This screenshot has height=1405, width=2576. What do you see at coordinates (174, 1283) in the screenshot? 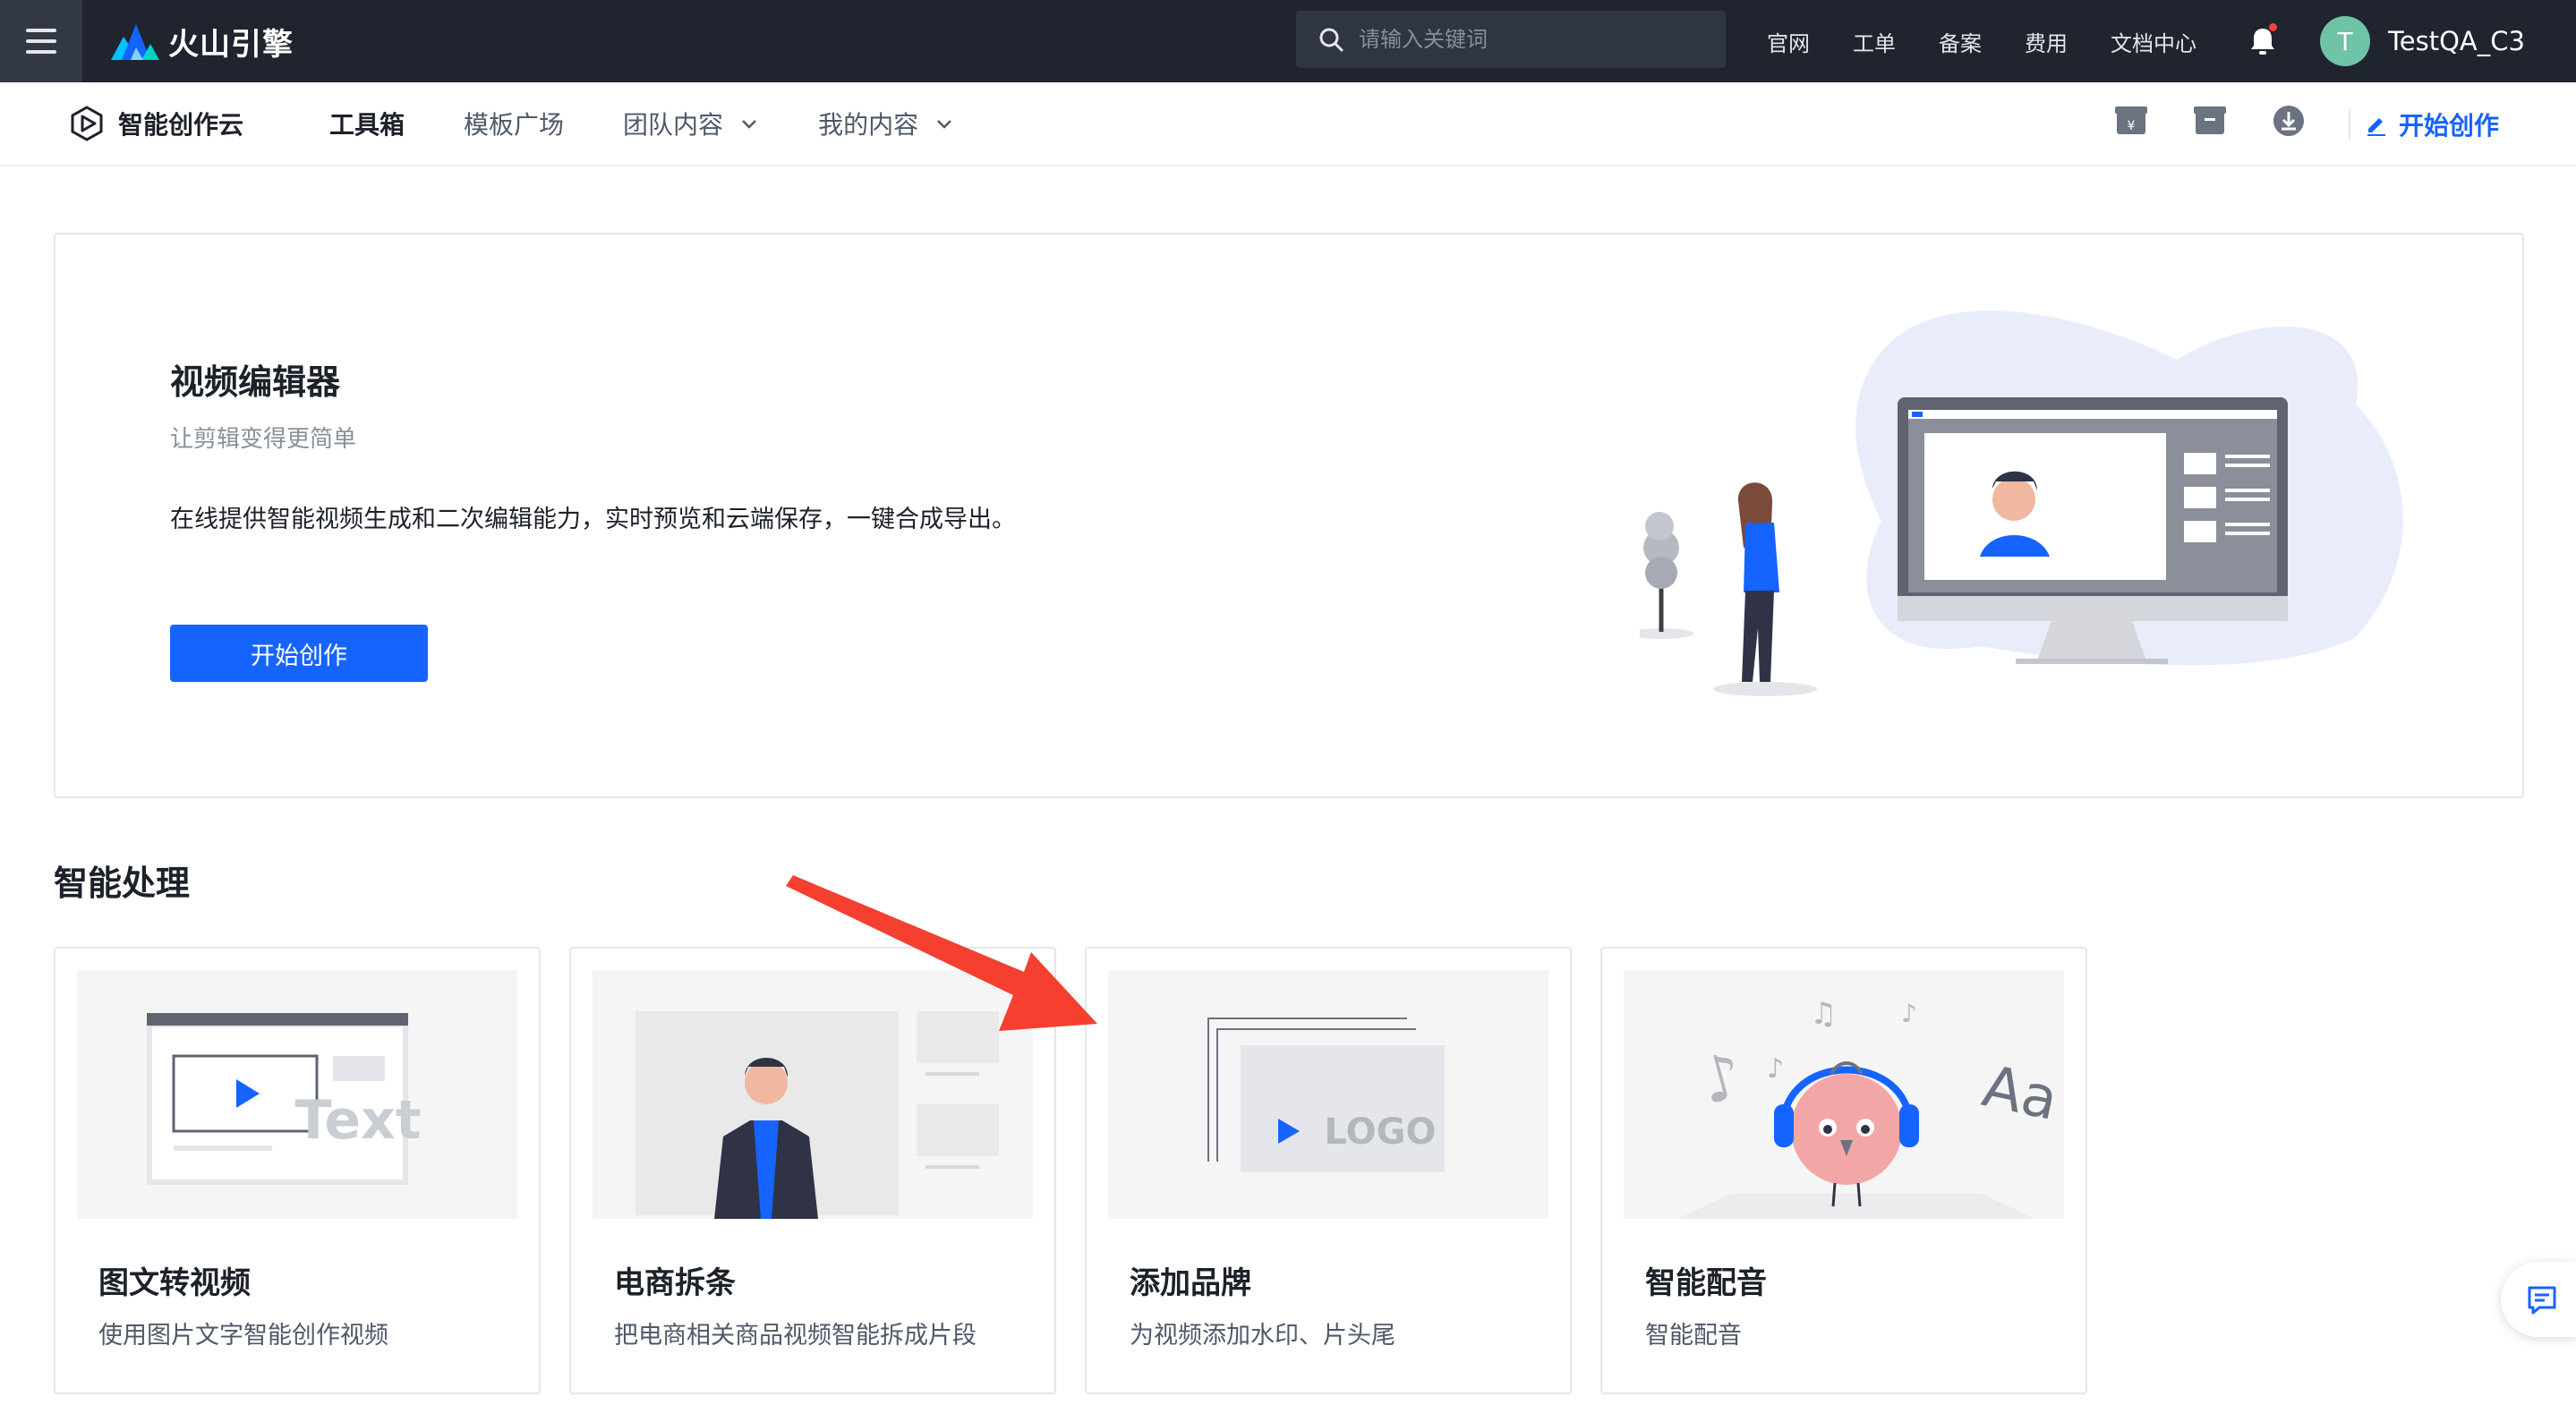
I see `card-title: 图文转视频` at bounding box center [174, 1283].